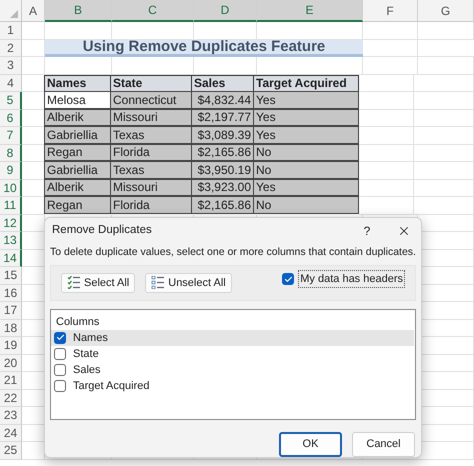 Image resolution: width=474 pixels, height=466 pixels. Describe the element at coordinates (204, 48) in the screenshot. I see `sheet-title: Using Remove Duplicates Feature` at that location.